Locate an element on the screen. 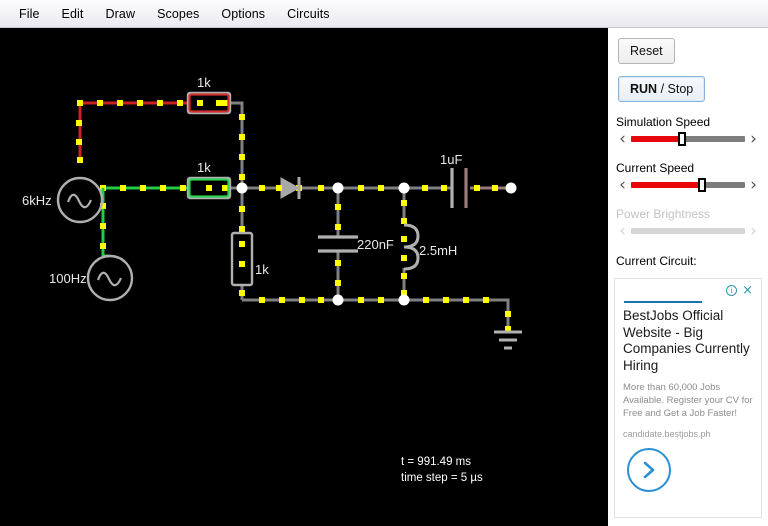  close-icon: × is located at coordinates (747, 290).